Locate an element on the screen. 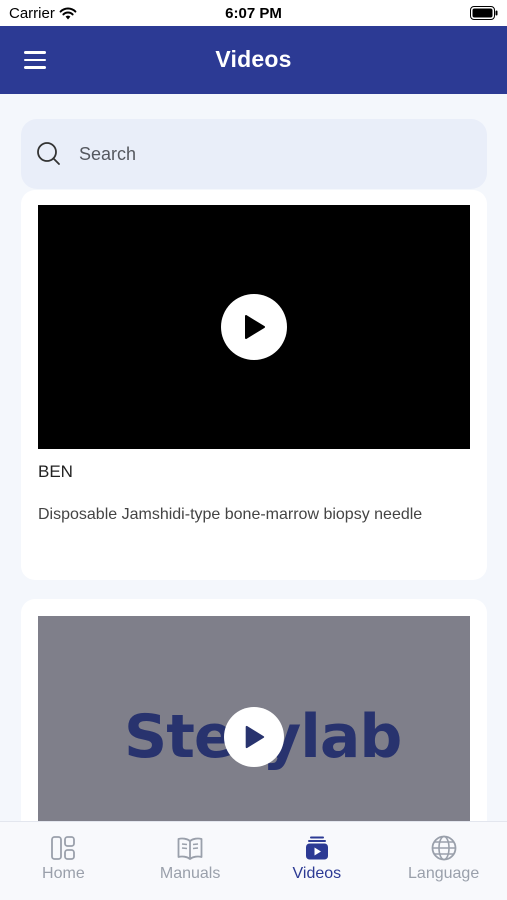  home-grid-icon is located at coordinates (63, 848).